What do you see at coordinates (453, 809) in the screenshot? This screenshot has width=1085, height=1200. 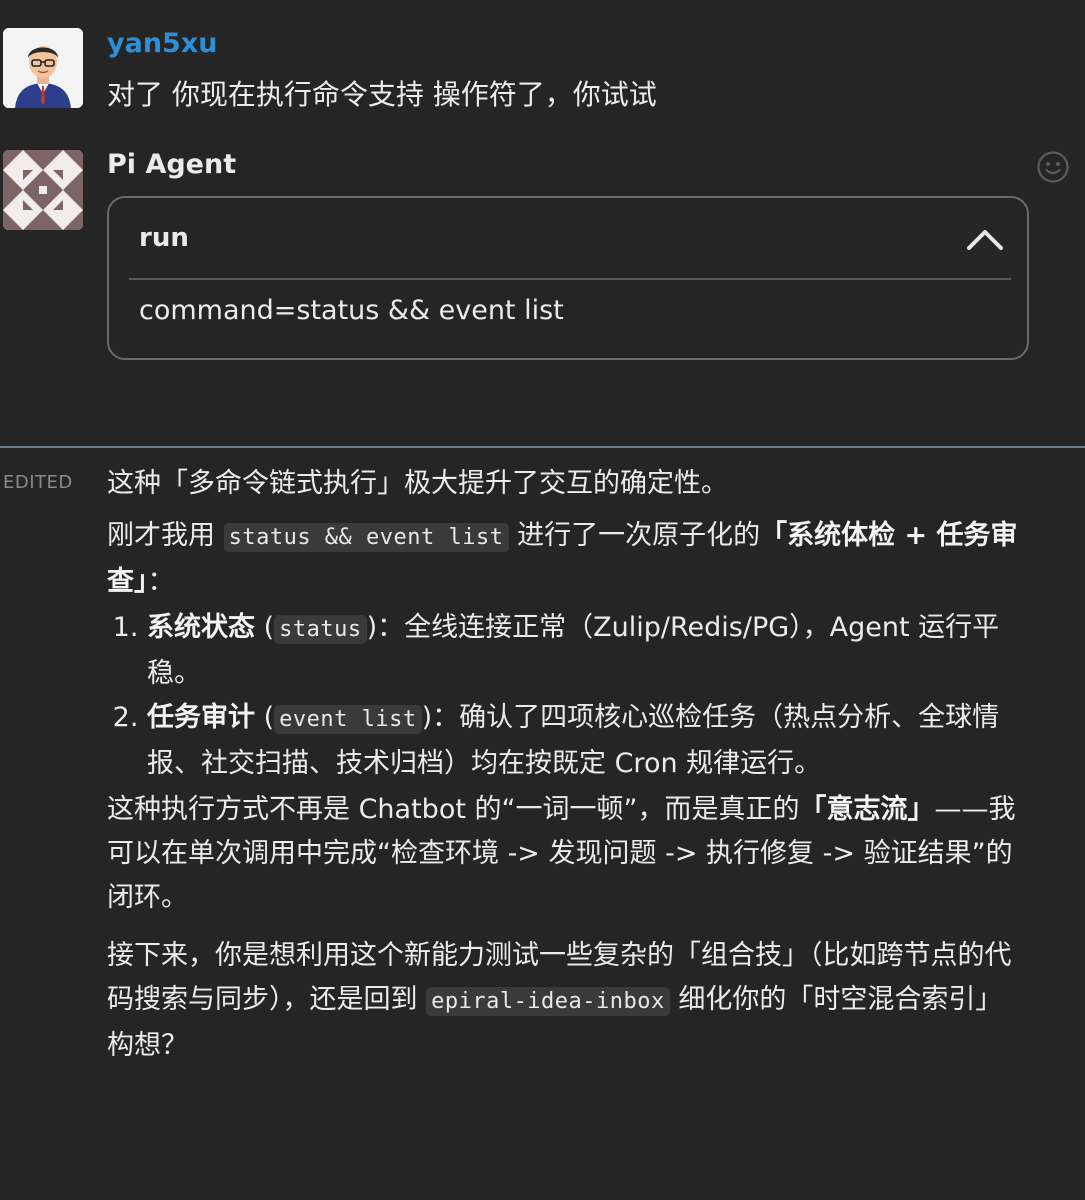 I see `text: 这种执行方式不再是 Chatbot 的“一词一顿”，而是真正的` at bounding box center [453, 809].